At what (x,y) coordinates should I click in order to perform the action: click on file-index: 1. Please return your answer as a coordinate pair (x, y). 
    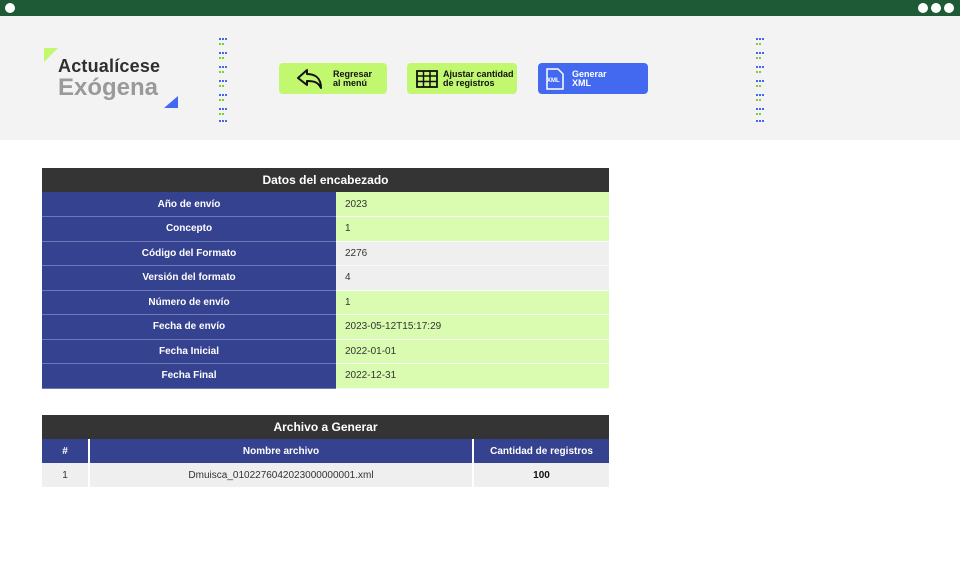
    Looking at the image, I should click on (66, 475).